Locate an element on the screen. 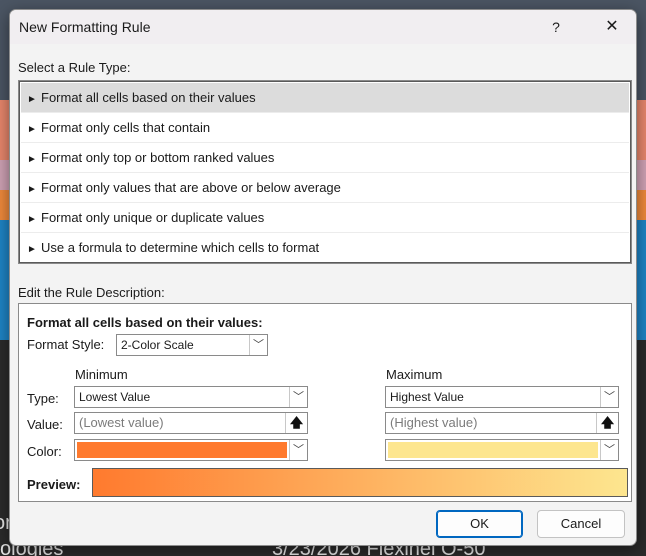 The width and height of the screenshot is (646, 556). minimum-type-value: Lowest Value is located at coordinates (115, 397).